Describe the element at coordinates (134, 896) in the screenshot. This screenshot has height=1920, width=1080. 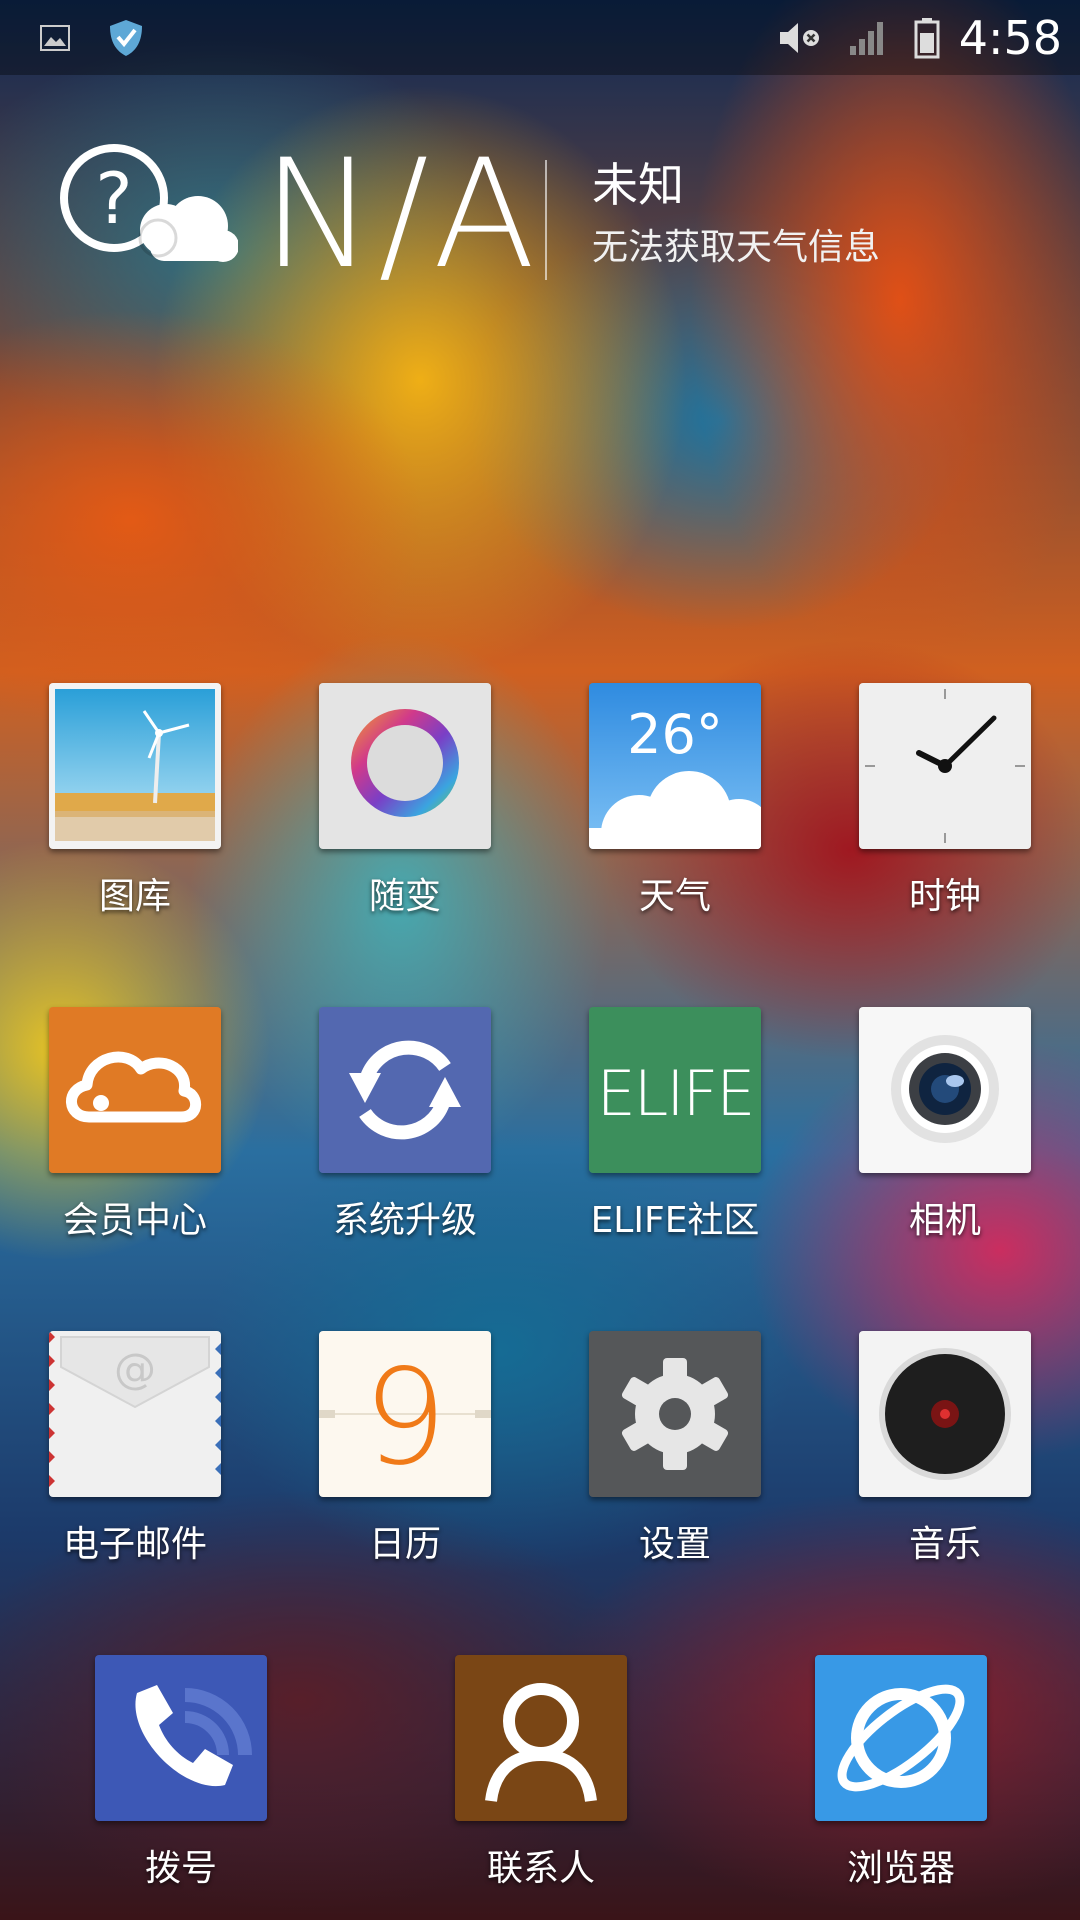
I see `app-label: 图库` at that location.